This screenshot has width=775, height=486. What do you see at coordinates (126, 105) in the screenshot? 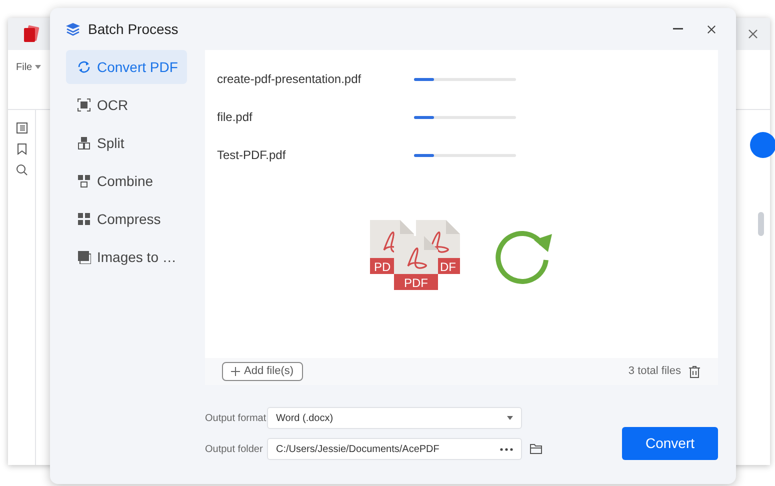
I see `sidebar-item: OCR` at bounding box center [126, 105].